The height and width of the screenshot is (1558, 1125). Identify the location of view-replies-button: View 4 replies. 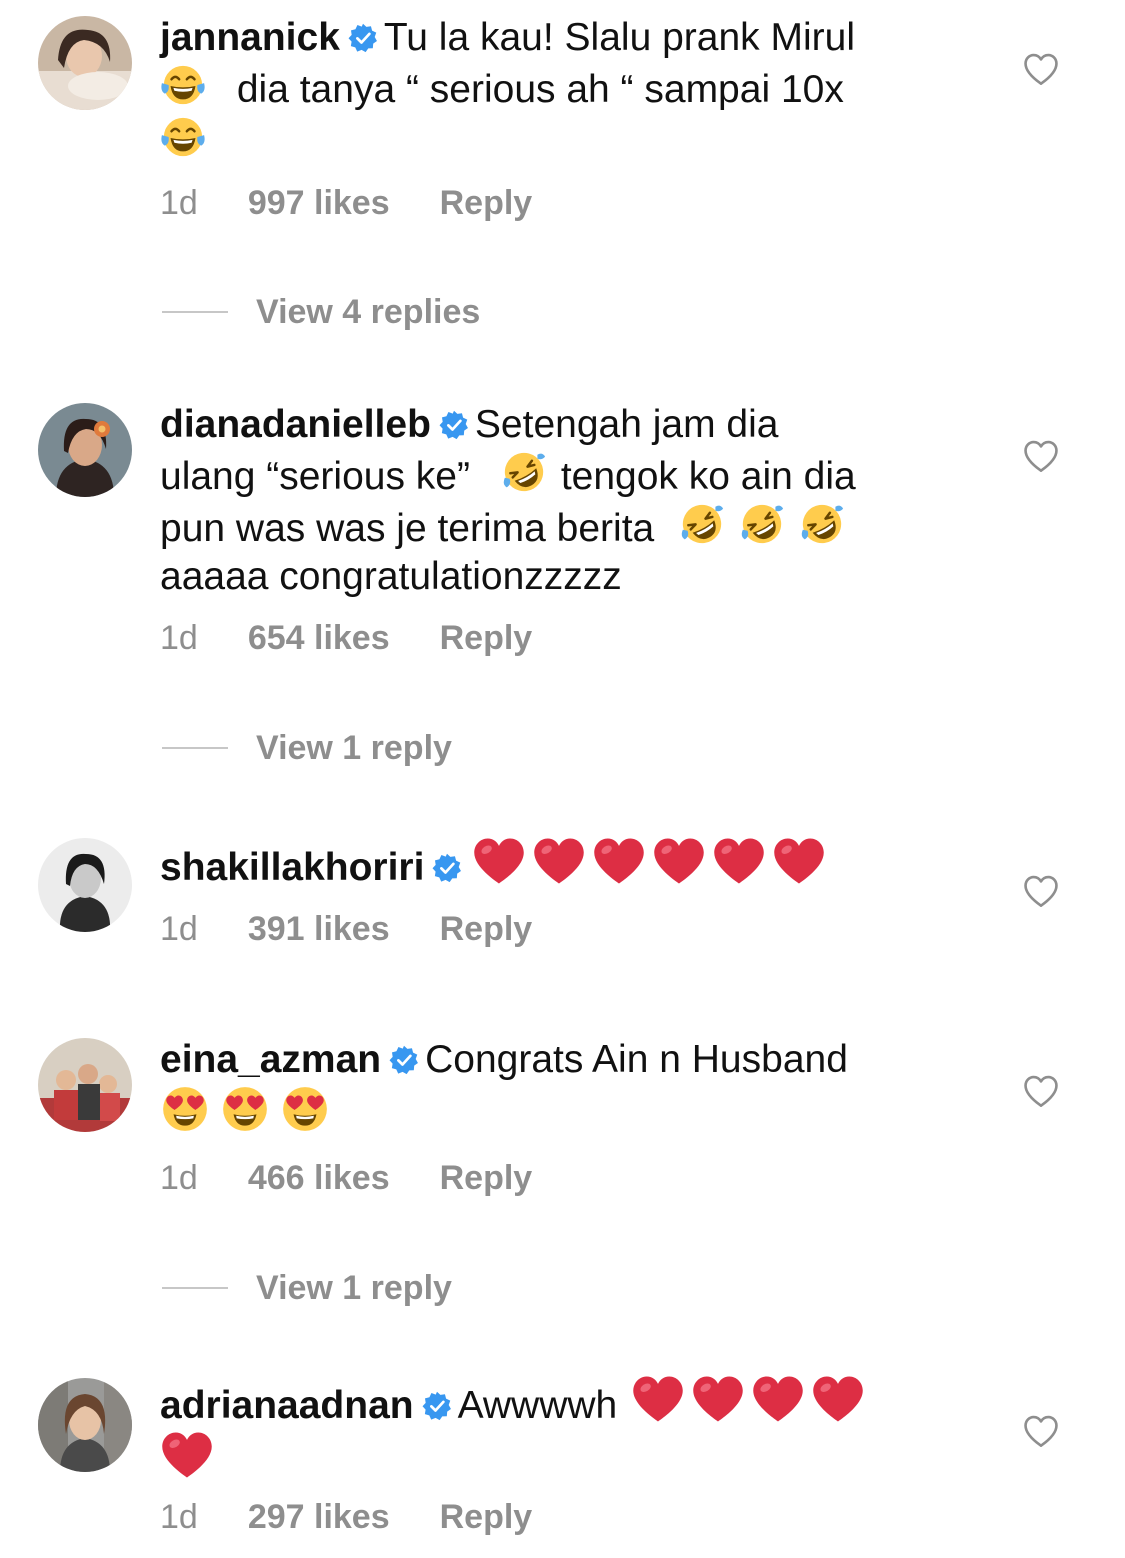
(321, 312).